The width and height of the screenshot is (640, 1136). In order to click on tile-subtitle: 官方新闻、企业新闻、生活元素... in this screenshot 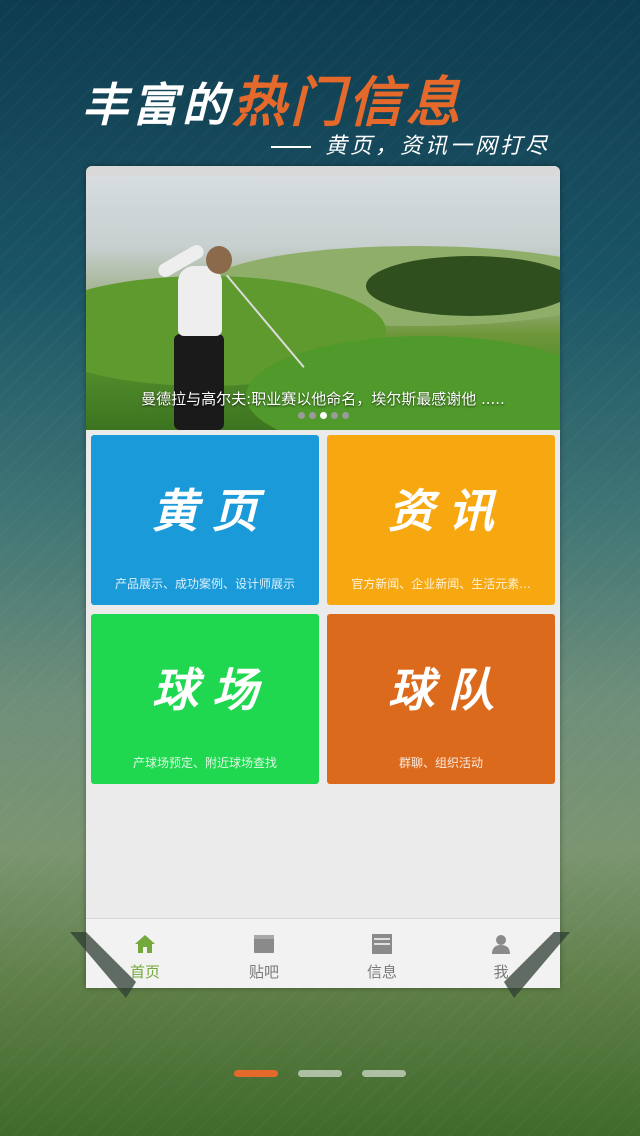, I will do `click(441, 584)`.